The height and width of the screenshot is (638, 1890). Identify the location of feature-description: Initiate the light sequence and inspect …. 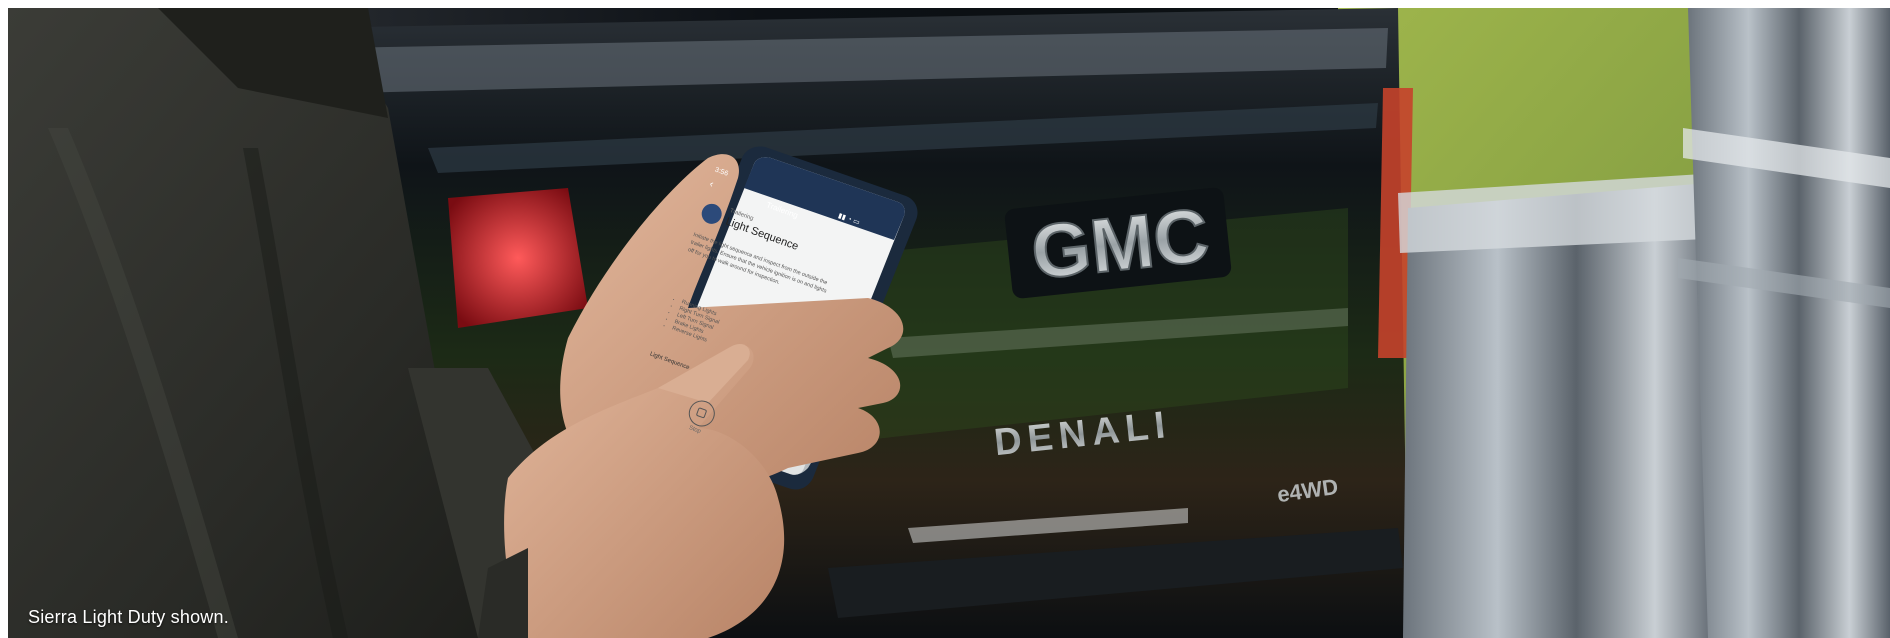
(757, 263).